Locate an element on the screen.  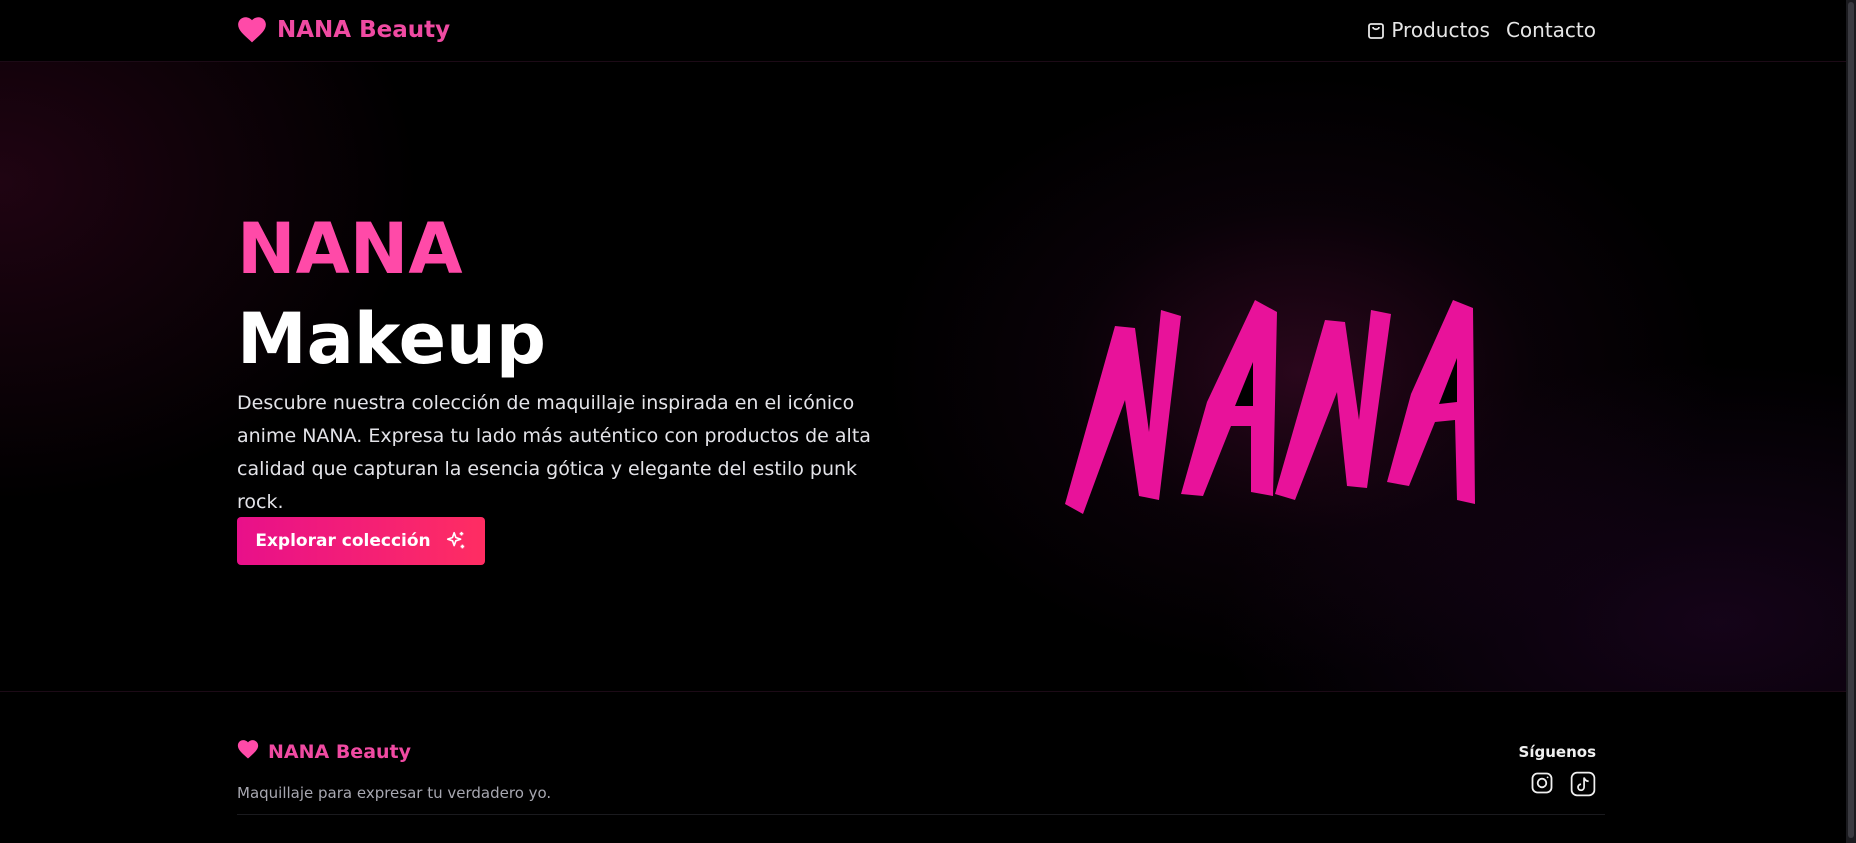
hero-title: NANA Makeup is located at coordinates (391, 294).